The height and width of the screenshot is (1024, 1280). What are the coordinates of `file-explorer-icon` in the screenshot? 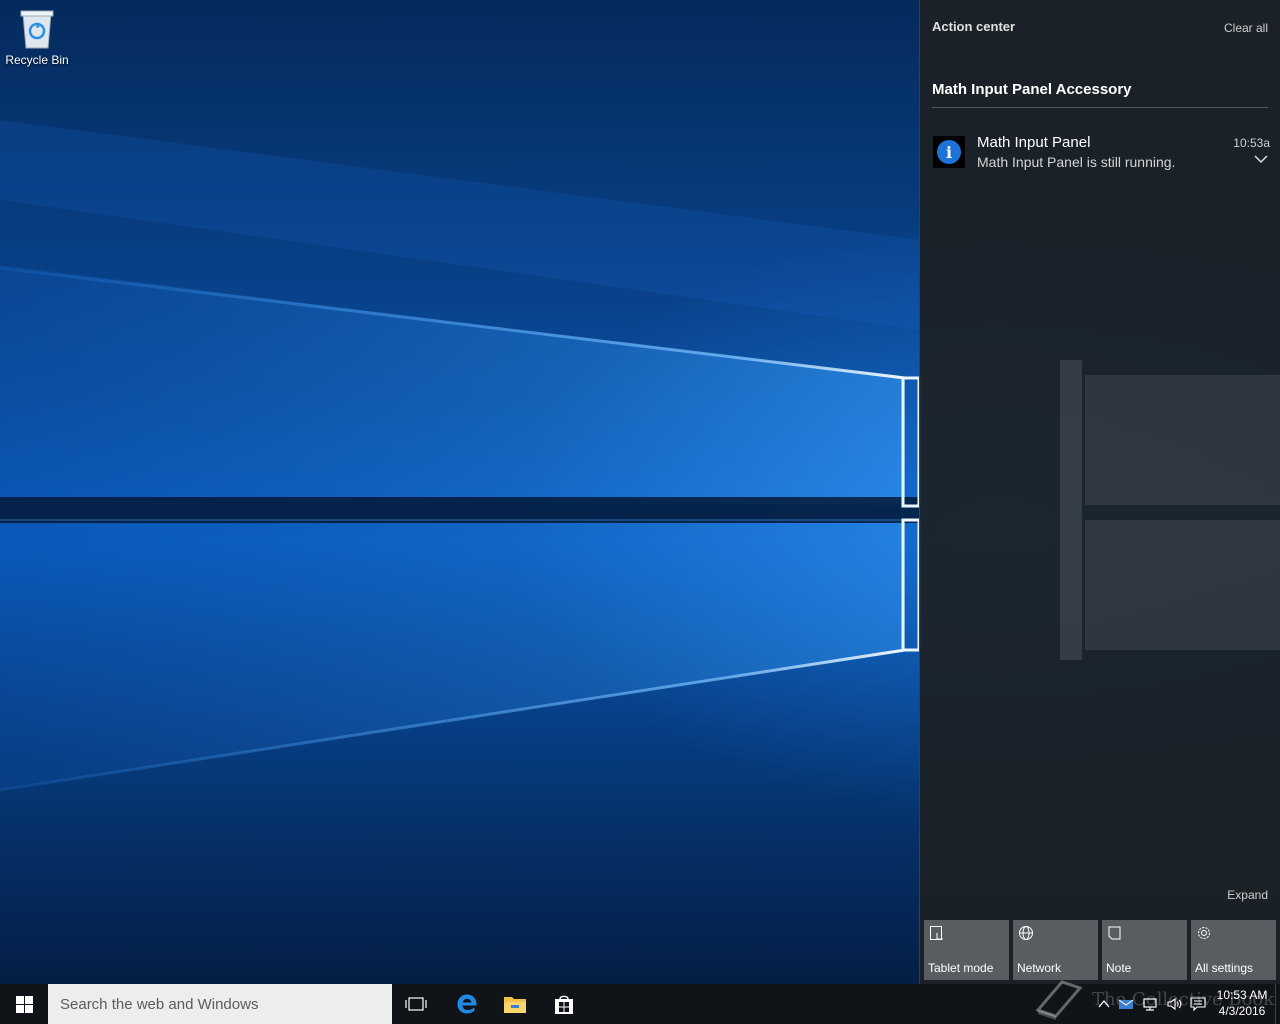 It's located at (515, 1005).